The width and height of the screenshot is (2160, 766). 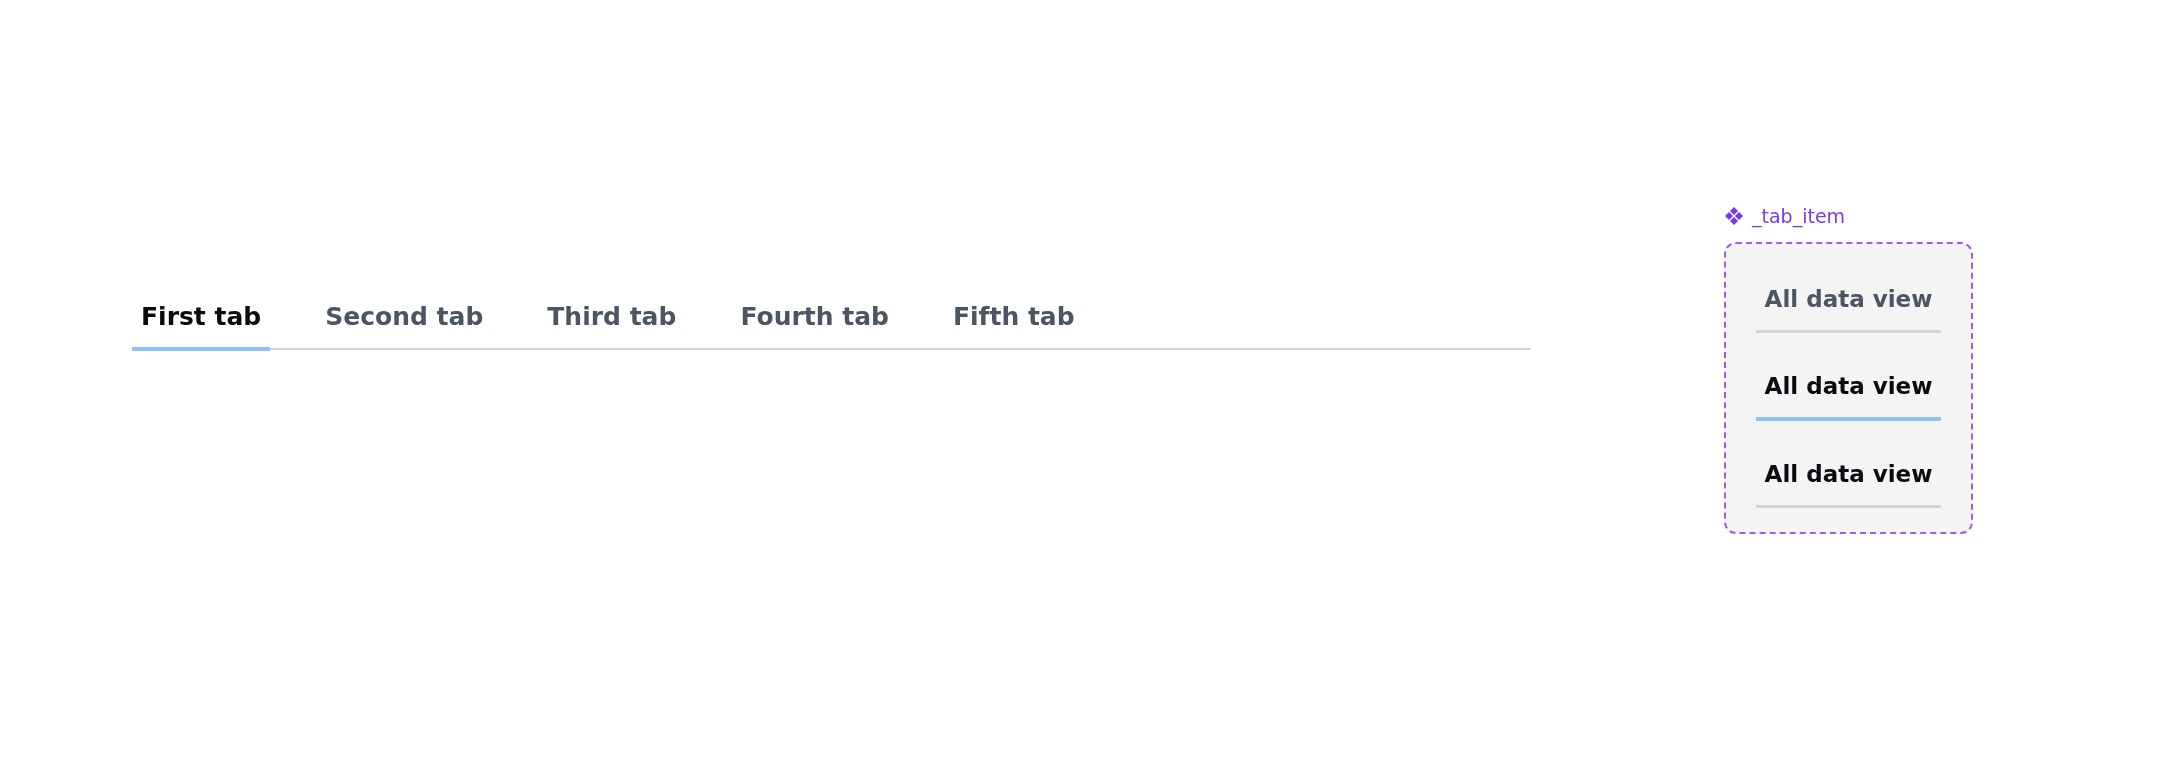 I want to click on tab: First tab, so click(x=201, y=320).